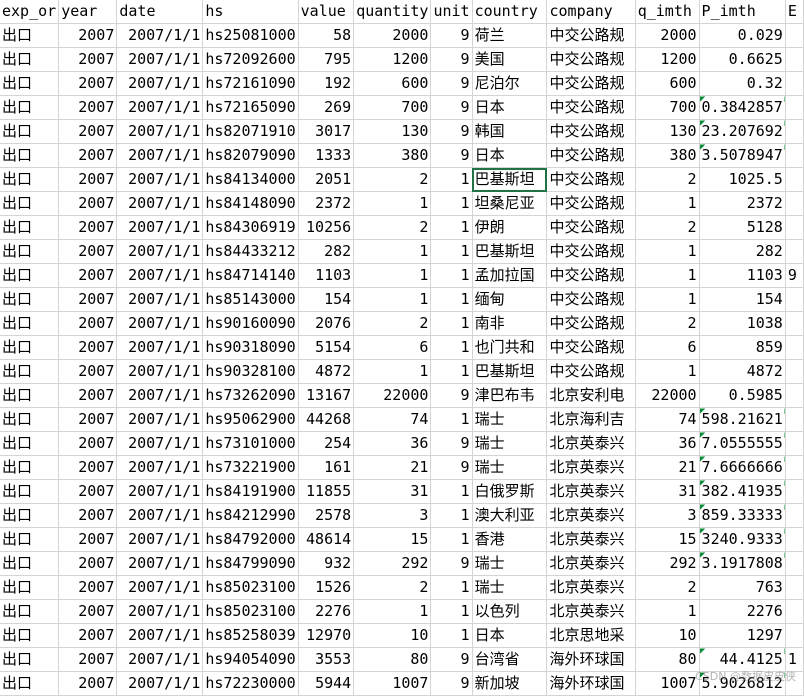 The image size is (804, 696). What do you see at coordinates (667, 347) in the screenshot?
I see `cell-q-imth: 6` at bounding box center [667, 347].